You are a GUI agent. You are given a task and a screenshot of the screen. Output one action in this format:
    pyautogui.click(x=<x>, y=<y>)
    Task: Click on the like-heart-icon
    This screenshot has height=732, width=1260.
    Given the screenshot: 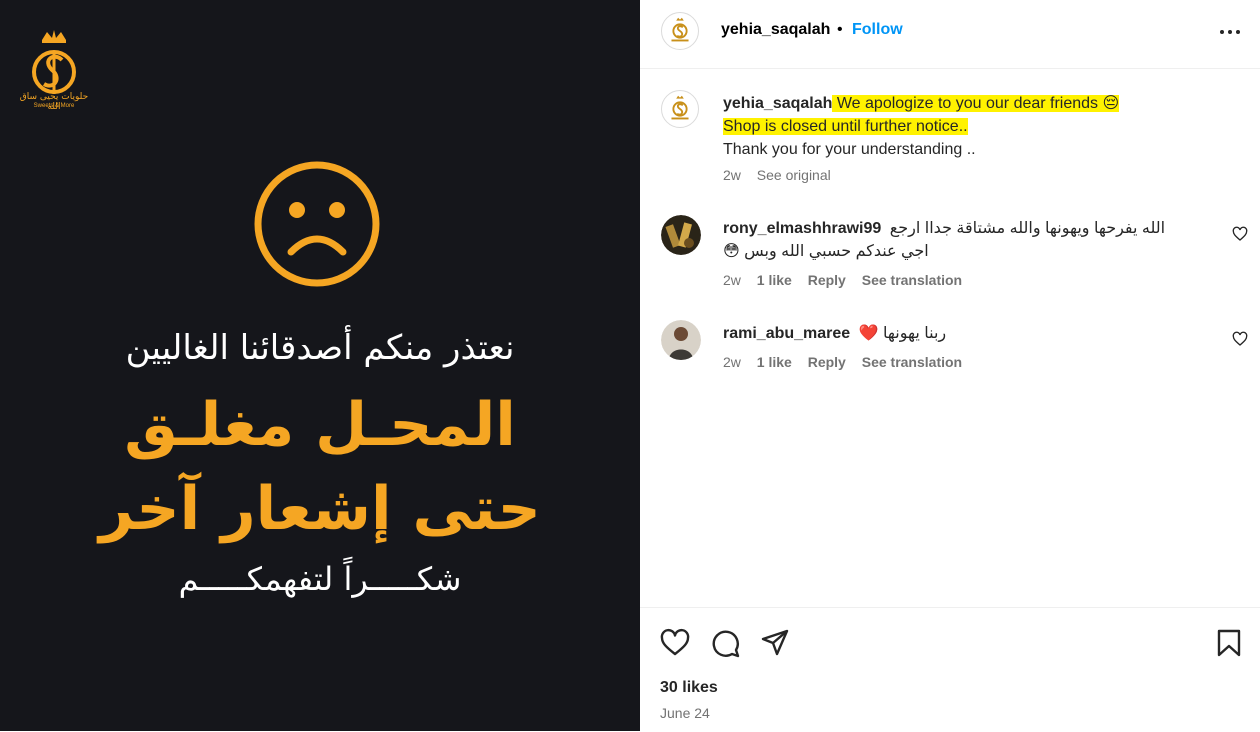 What is the action you would take?
    pyautogui.click(x=675, y=643)
    